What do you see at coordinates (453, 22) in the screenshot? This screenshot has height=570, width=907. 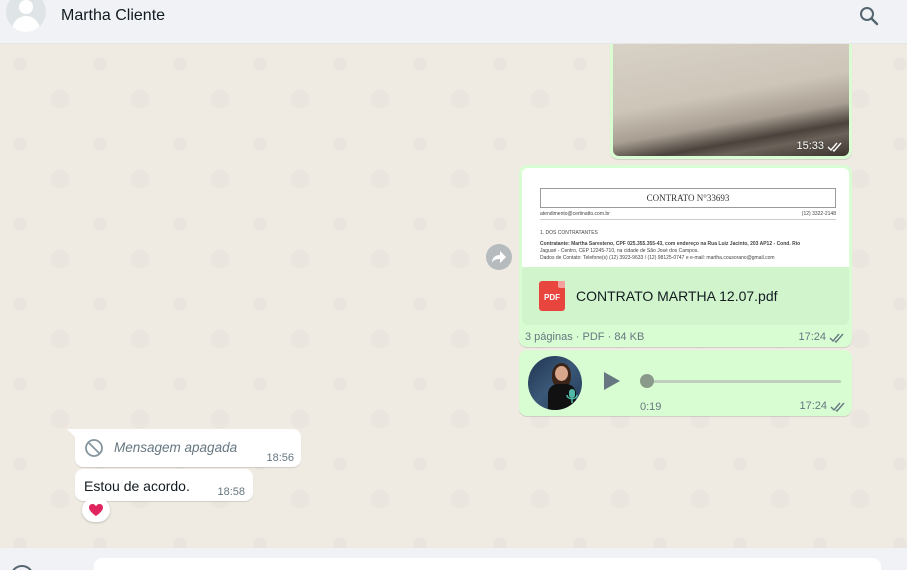 I see `chat-header: Martha Cliente` at bounding box center [453, 22].